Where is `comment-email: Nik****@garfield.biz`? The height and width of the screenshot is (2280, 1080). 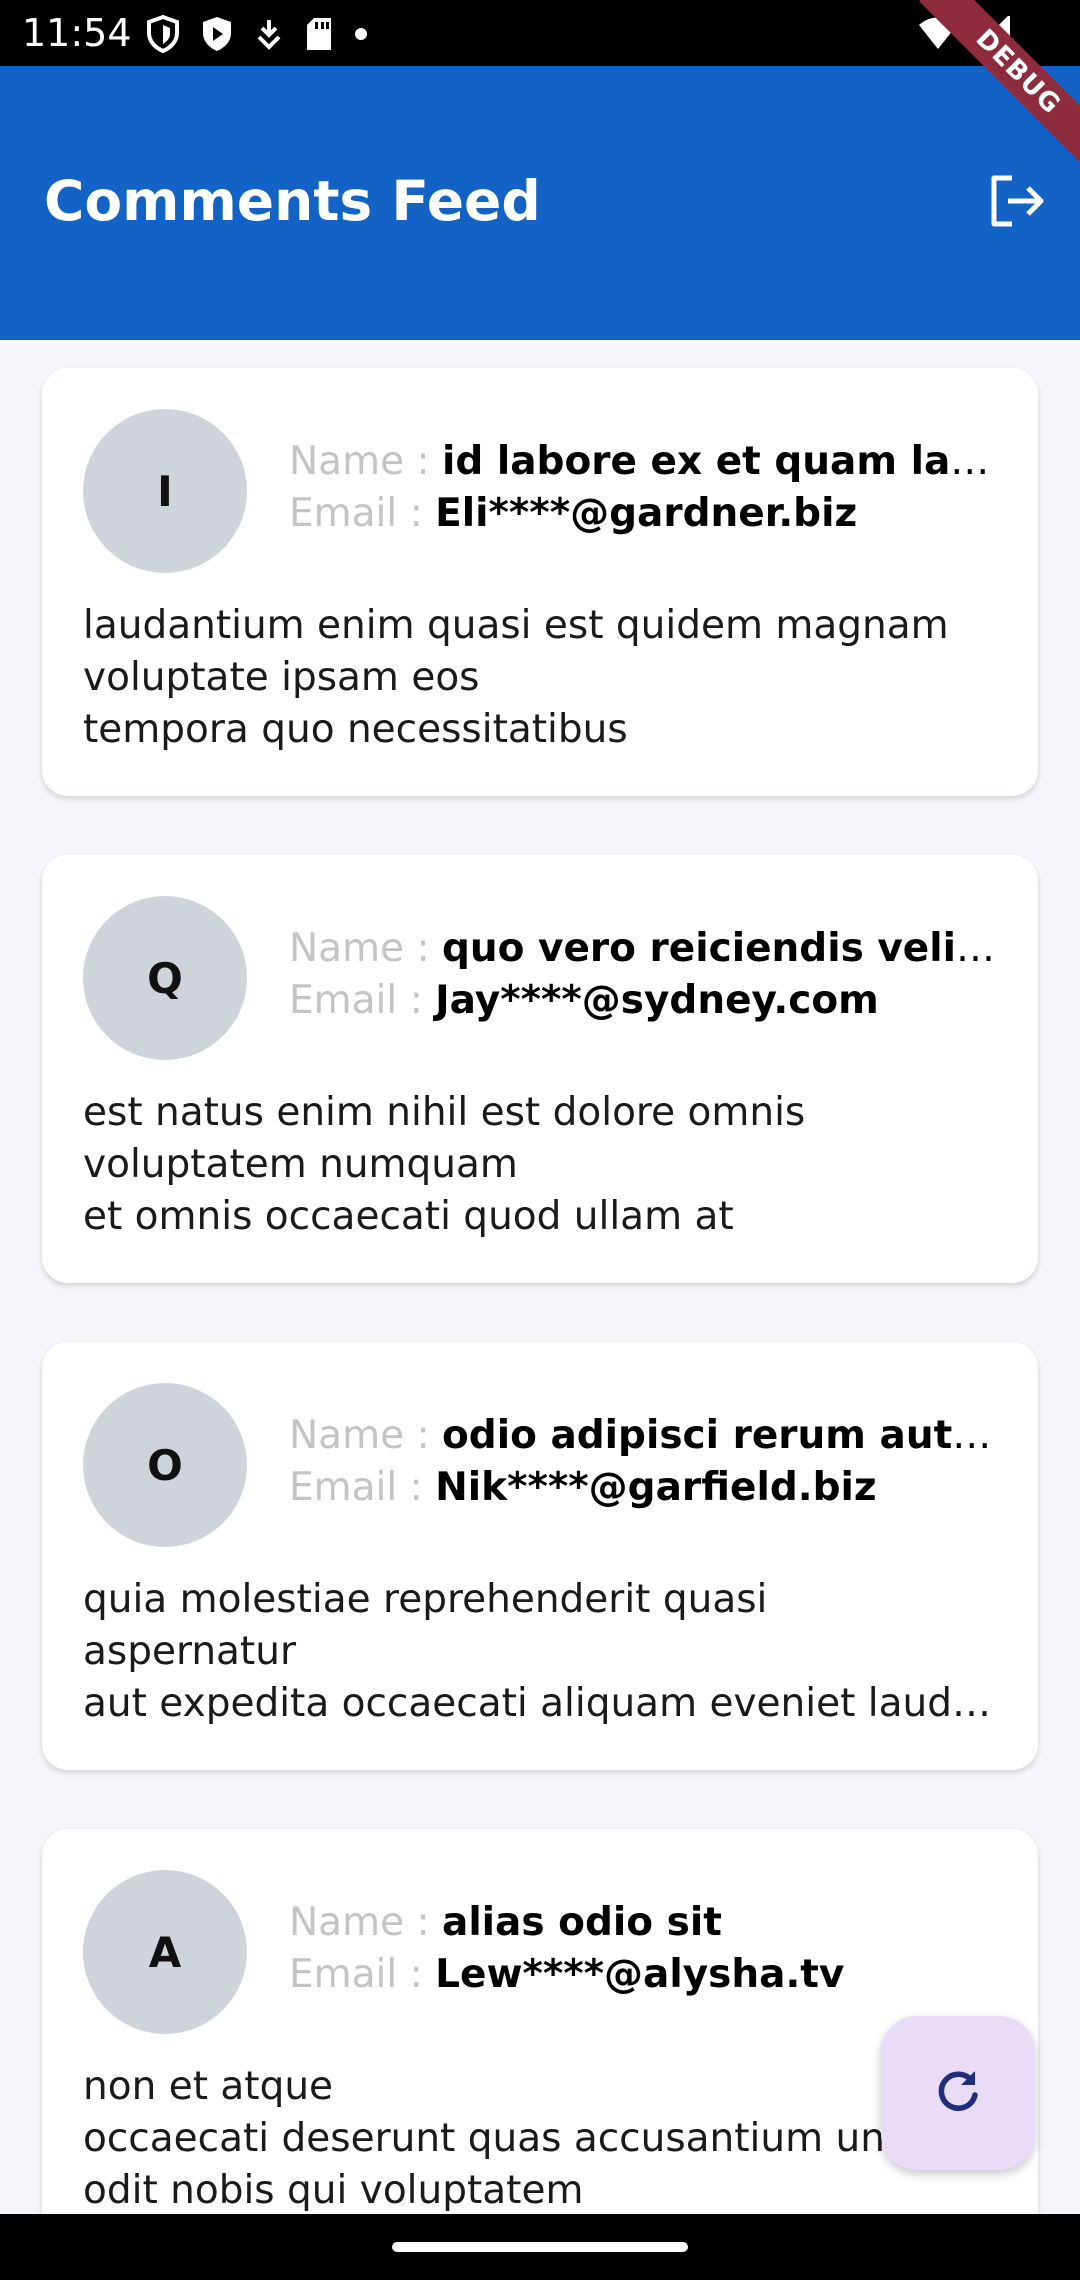 comment-email: Nik****@garfield.biz is located at coordinates (656, 1487).